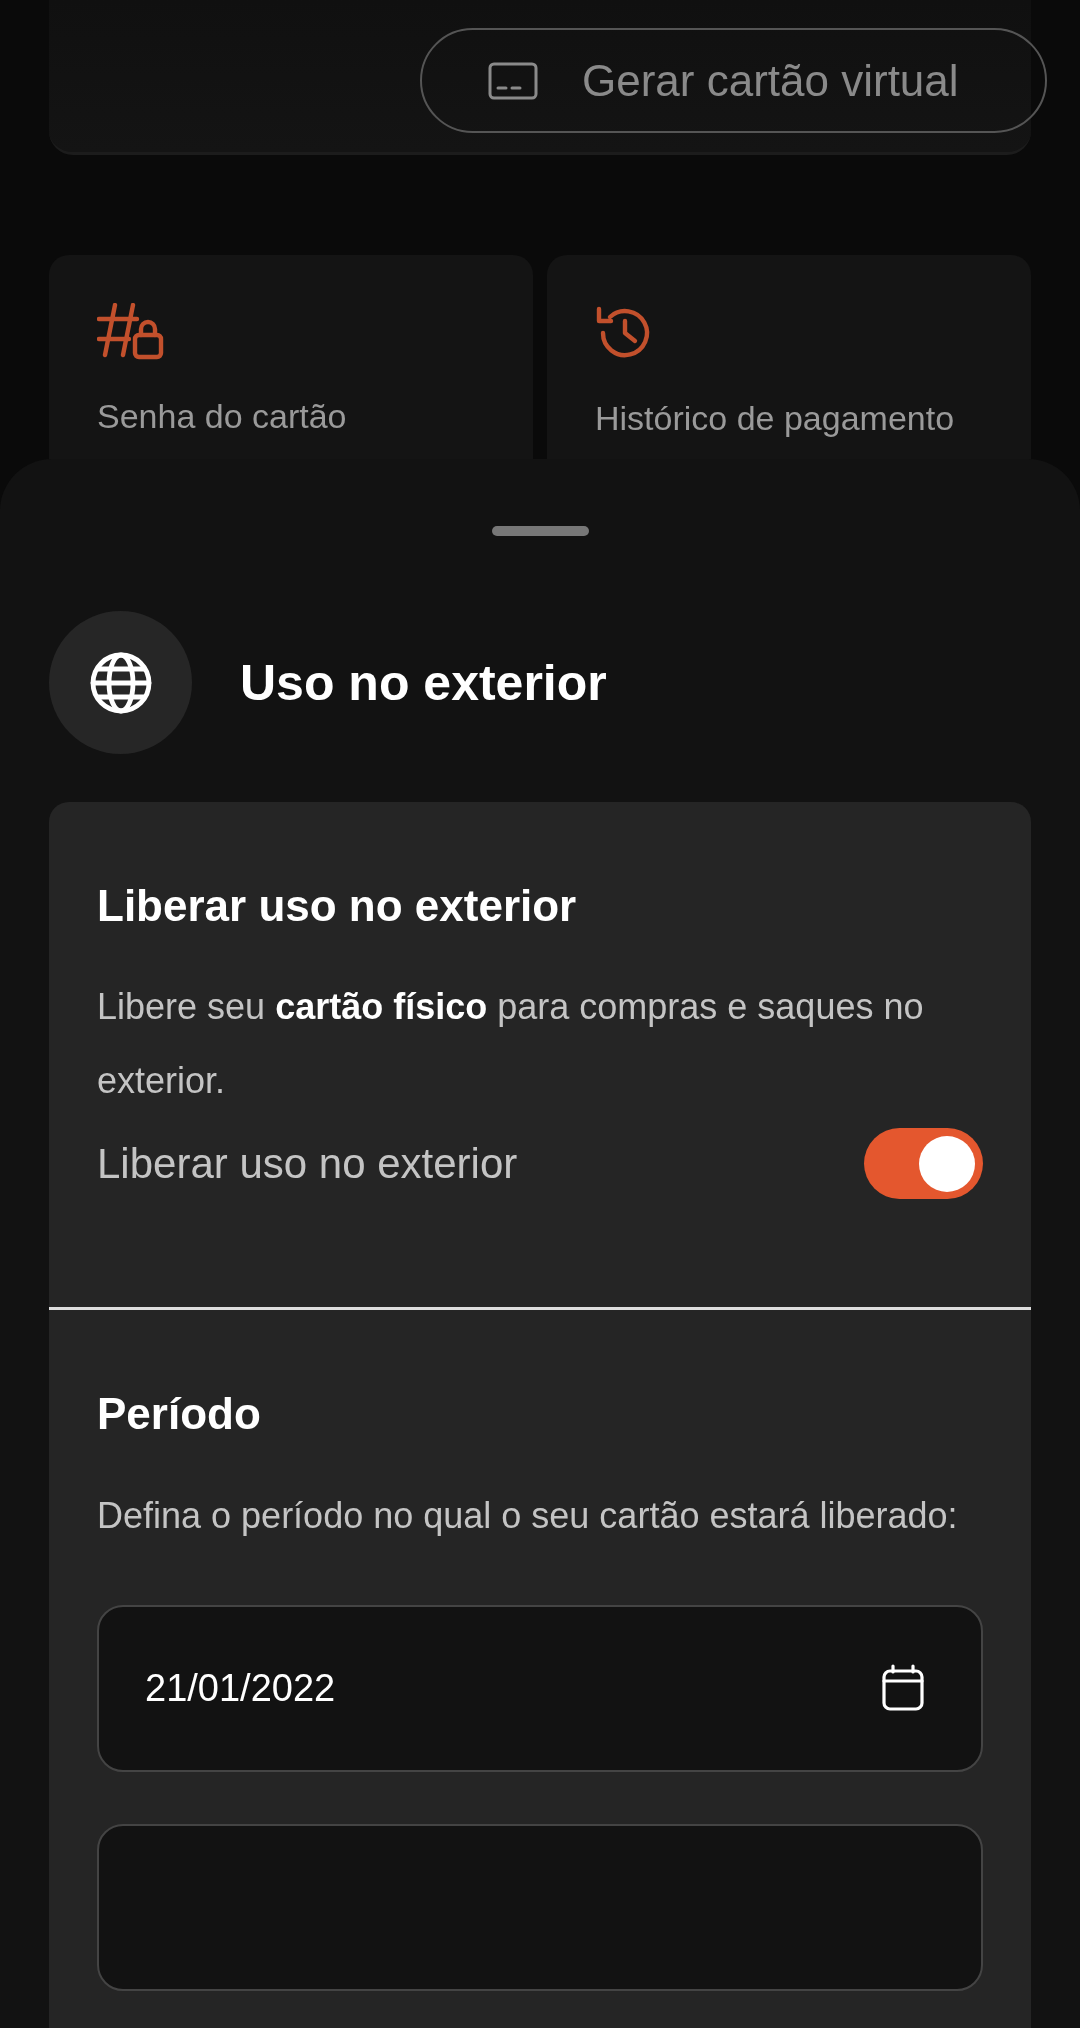  I want to click on section-title: Período, so click(179, 1414).